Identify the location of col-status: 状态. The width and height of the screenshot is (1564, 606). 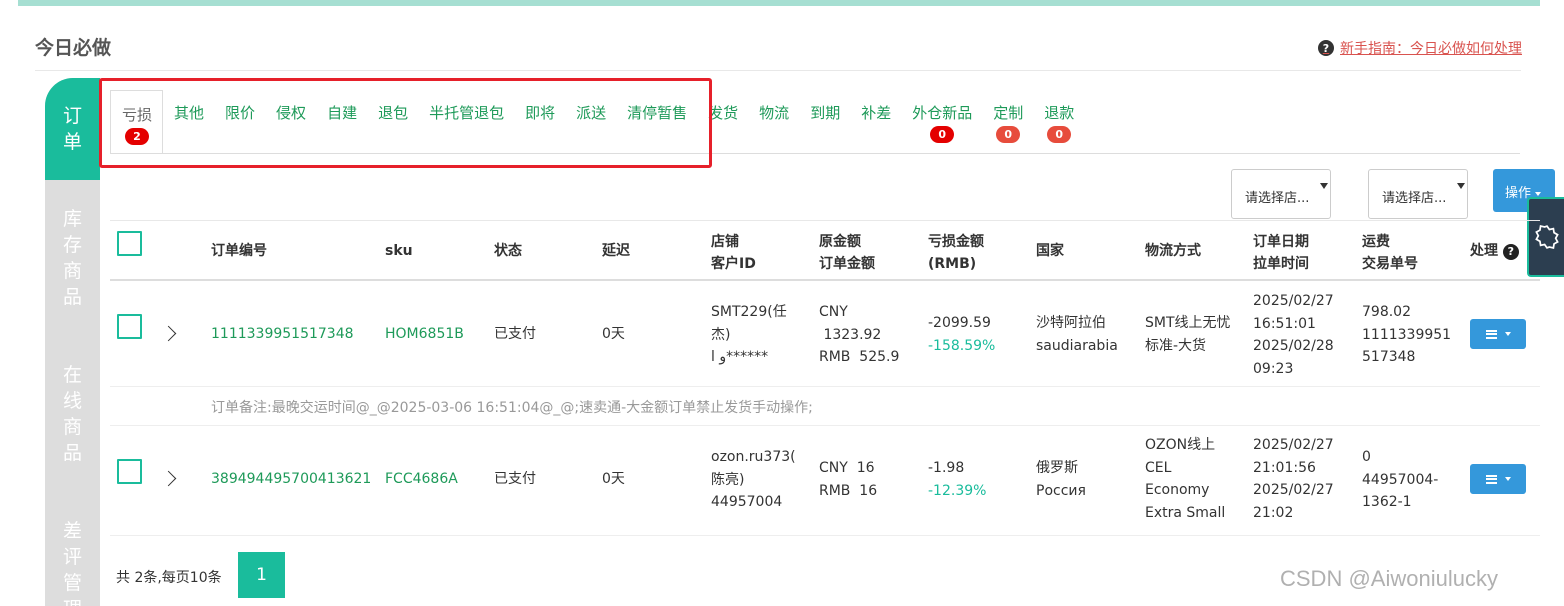
(508, 251).